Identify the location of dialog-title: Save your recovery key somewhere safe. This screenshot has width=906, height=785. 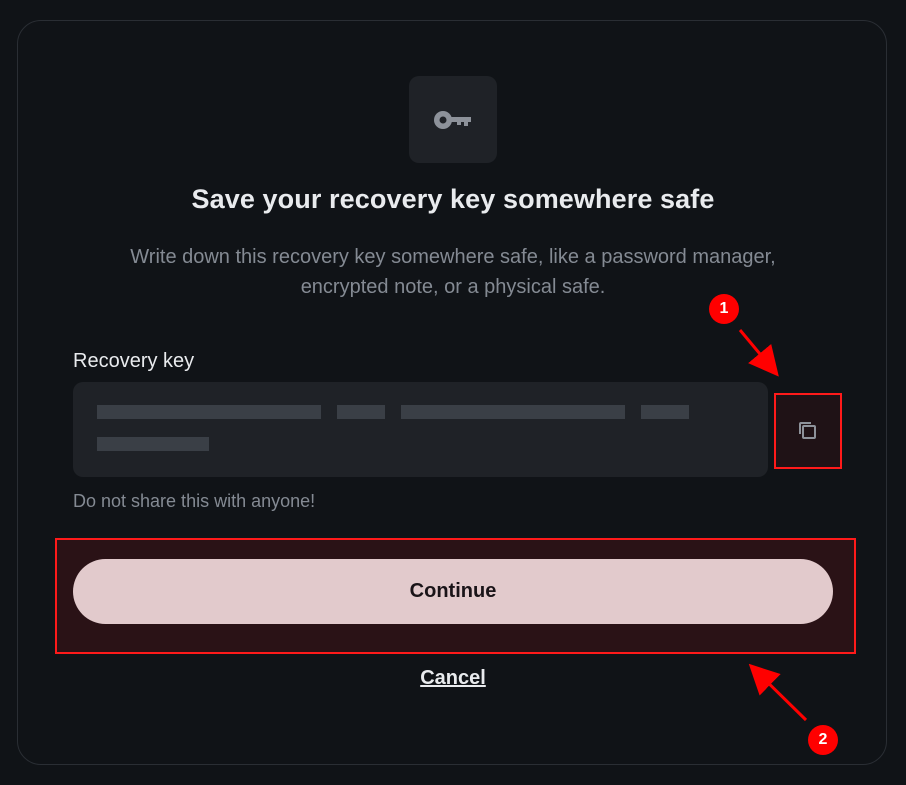
(453, 199).